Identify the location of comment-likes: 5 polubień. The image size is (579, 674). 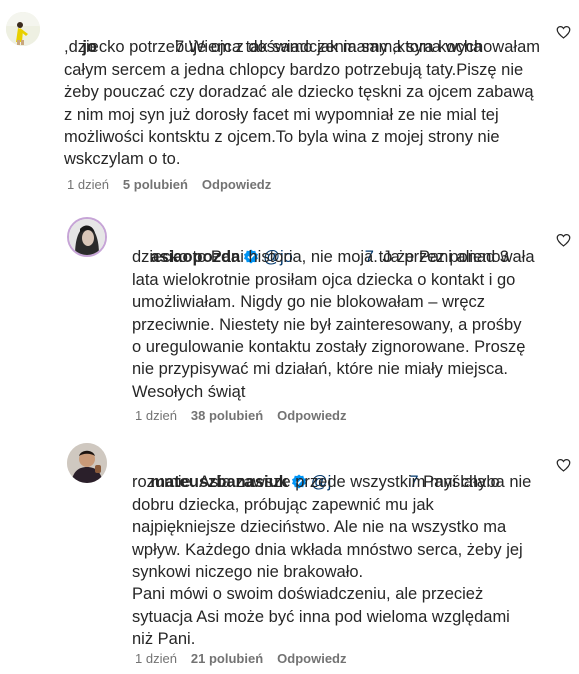
(155, 184).